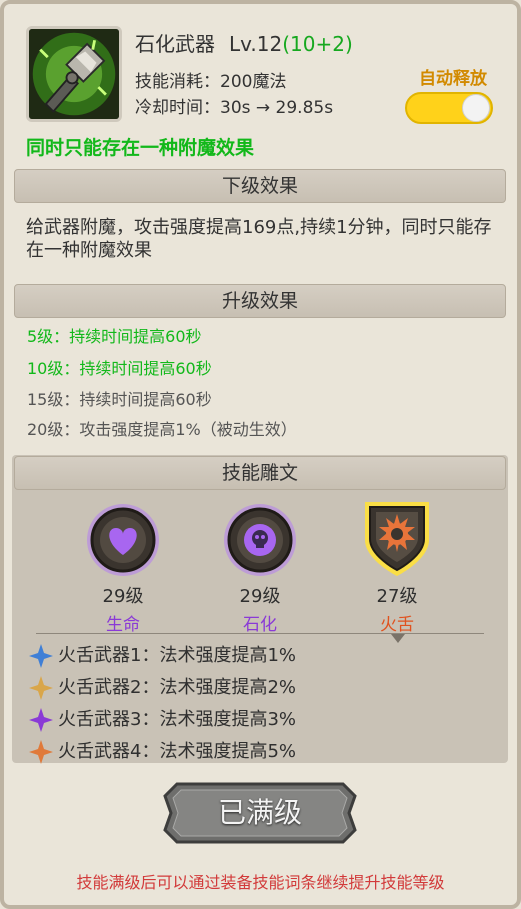 This screenshot has width=521, height=909. What do you see at coordinates (162, 429) in the screenshot?
I see `upgrade-item: 20级：攻击强度提高1%（被动生效）` at bounding box center [162, 429].